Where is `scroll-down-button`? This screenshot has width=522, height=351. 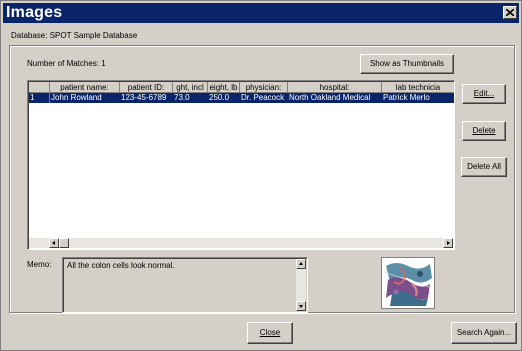 scroll-down-button is located at coordinates (301, 306).